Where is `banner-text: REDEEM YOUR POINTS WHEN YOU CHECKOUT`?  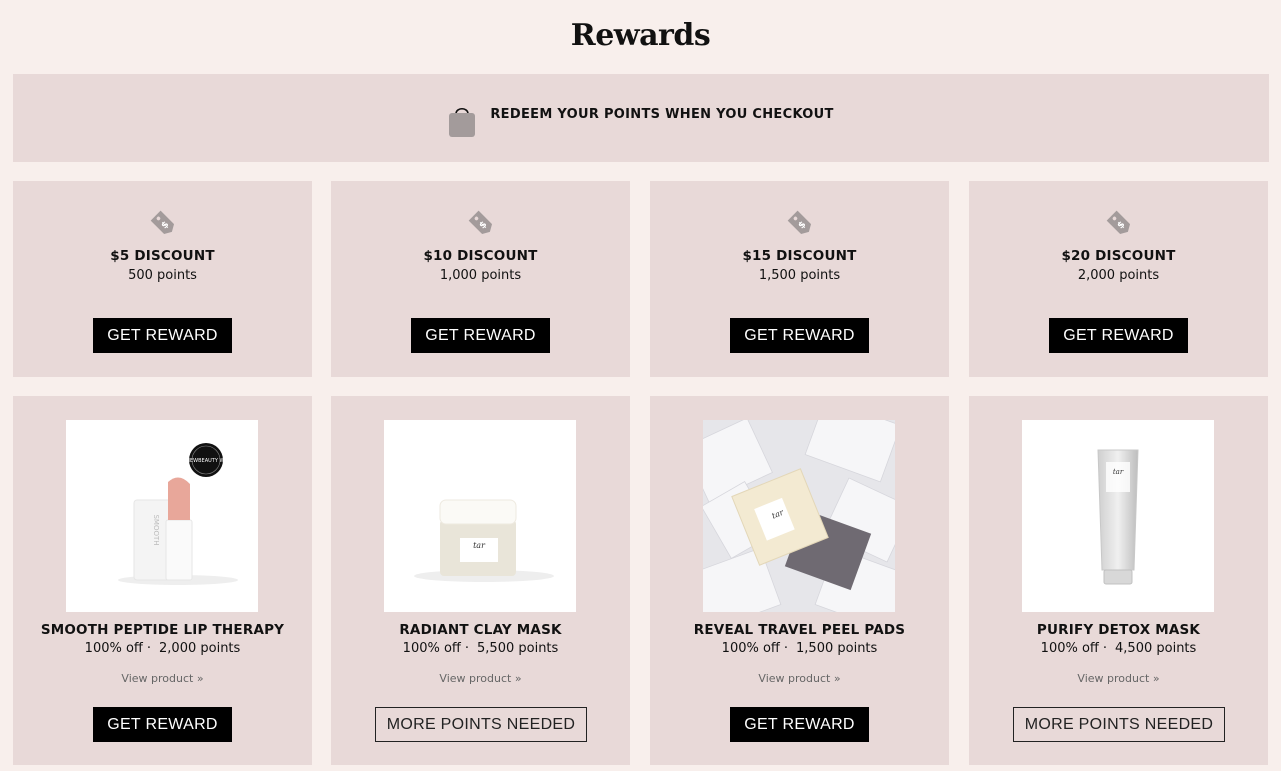 banner-text: REDEEM YOUR POINTS WHEN YOU CHECKOUT is located at coordinates (662, 114).